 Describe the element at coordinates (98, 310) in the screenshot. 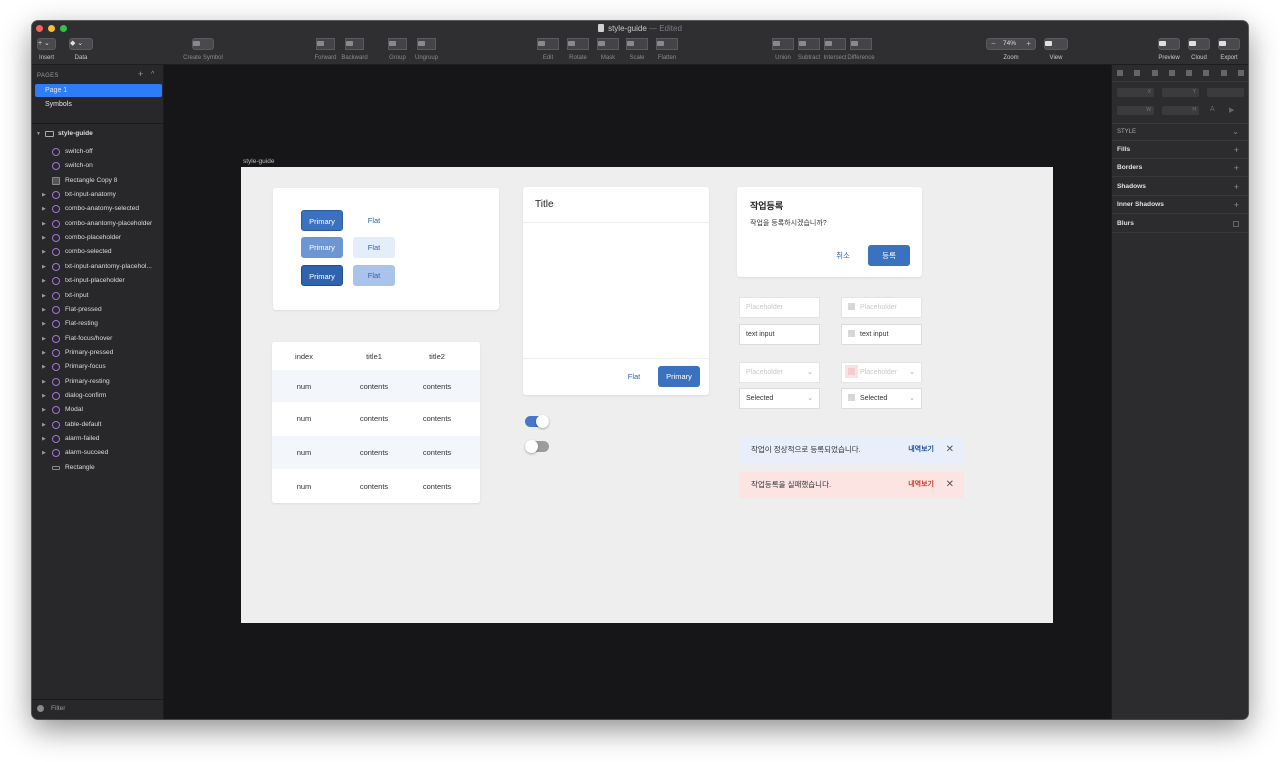

I see `layer-item: ▶ Flat-pressed` at that location.